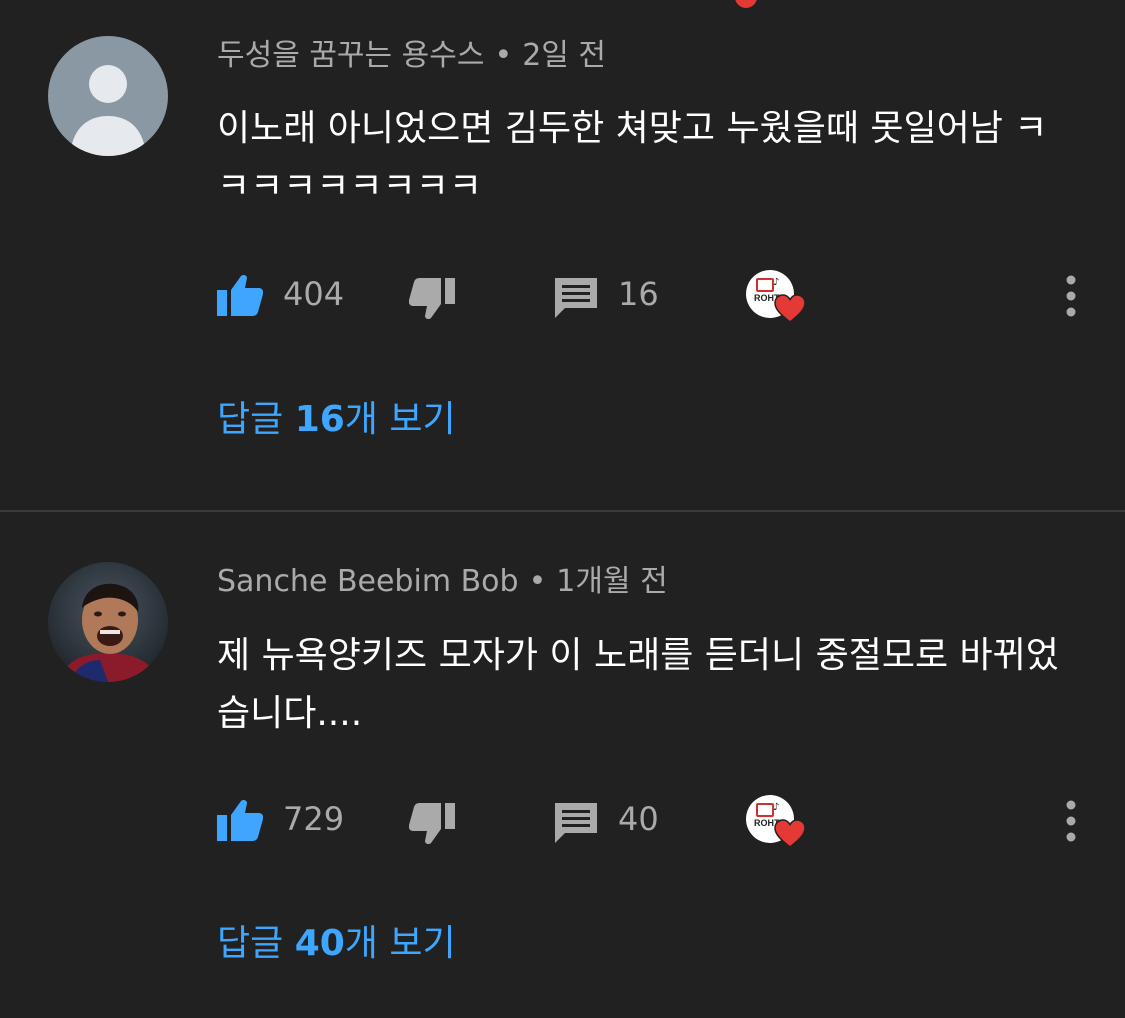 Image resolution: width=1125 pixels, height=1018 pixels. What do you see at coordinates (108, 96) in the screenshot?
I see `default-avatar-icon` at bounding box center [108, 96].